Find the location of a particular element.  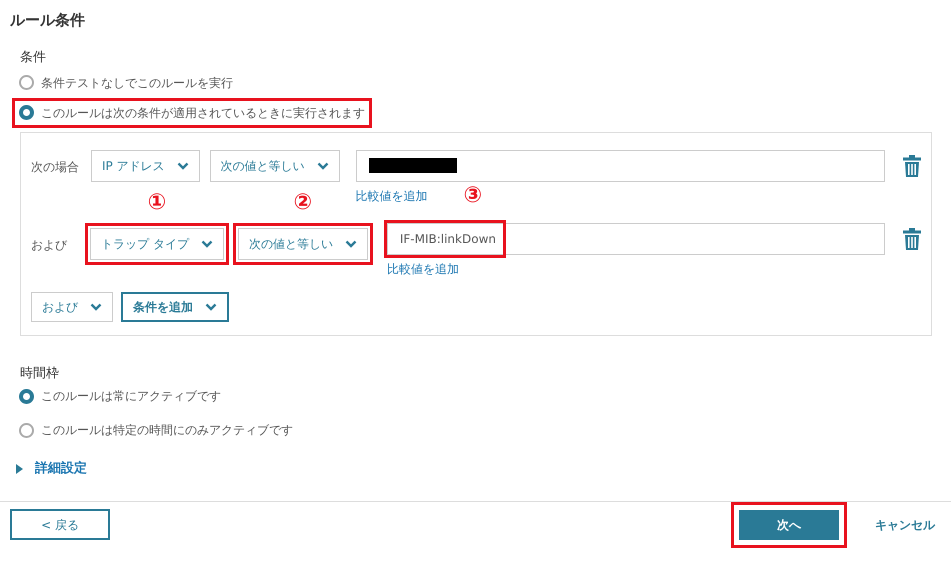

radio-option: このルールは常にアクティブです is located at coordinates (120, 396).